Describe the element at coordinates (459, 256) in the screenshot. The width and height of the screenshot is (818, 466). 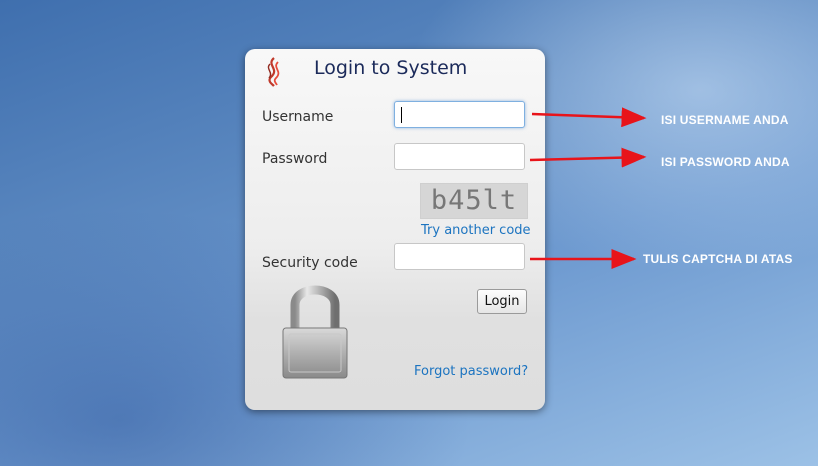
I see `security-code-input` at that location.